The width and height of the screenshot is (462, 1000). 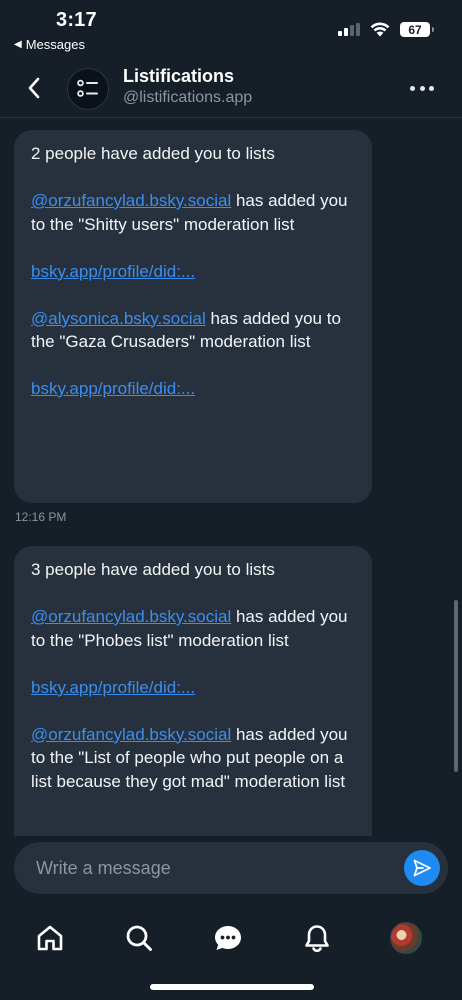 I want to click on send-button, so click(x=422, y=868).